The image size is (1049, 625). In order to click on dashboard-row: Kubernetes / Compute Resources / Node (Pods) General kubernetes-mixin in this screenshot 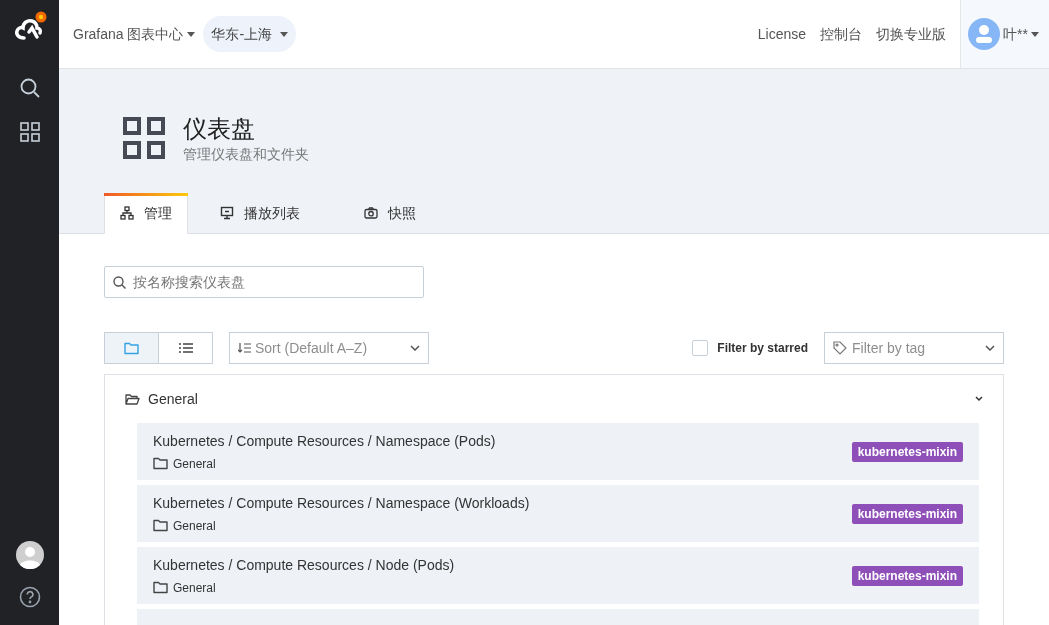, I will do `click(558, 575)`.